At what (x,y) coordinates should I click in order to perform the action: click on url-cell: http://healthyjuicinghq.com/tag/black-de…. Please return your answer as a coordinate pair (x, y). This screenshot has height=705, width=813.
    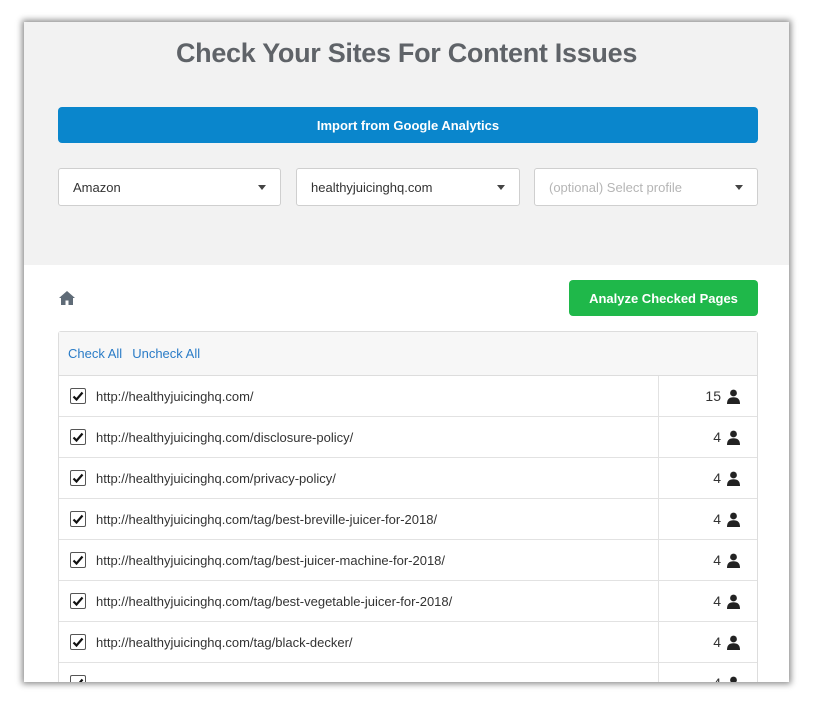
    Looking at the image, I should click on (359, 642).